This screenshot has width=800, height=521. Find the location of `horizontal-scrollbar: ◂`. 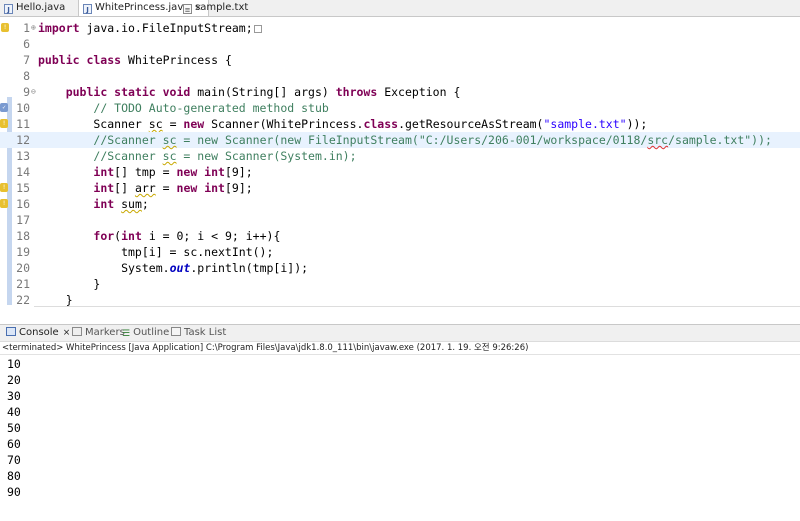

horizontal-scrollbar: ◂ is located at coordinates (417, 306).